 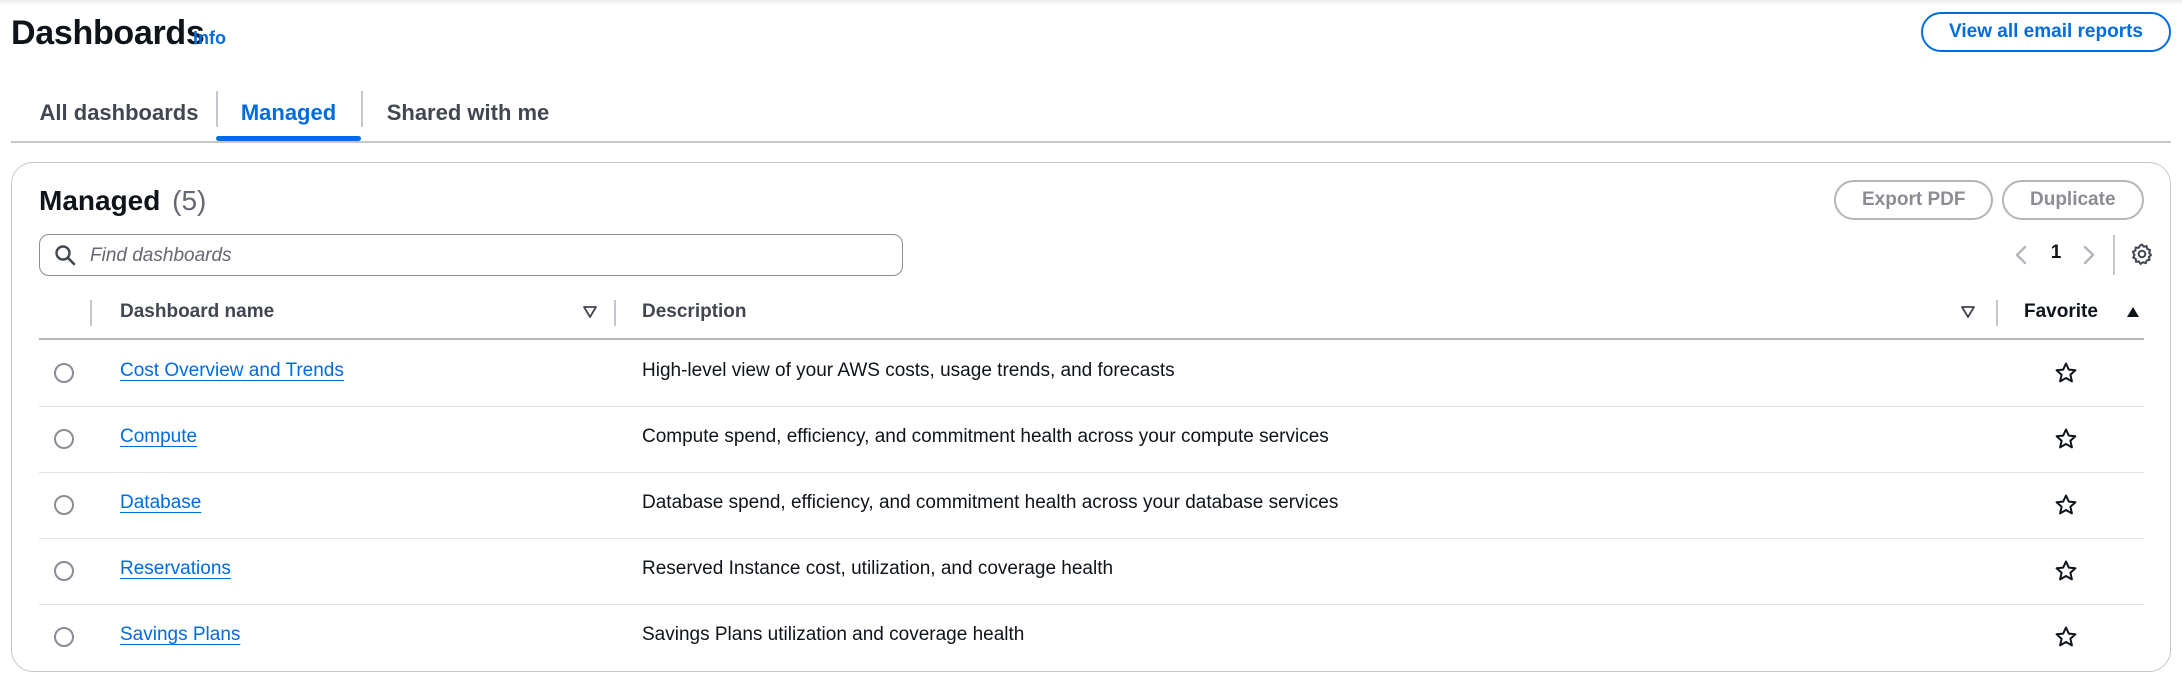 What do you see at coordinates (160, 503) in the screenshot?
I see `dashboard-name-link: Database` at bounding box center [160, 503].